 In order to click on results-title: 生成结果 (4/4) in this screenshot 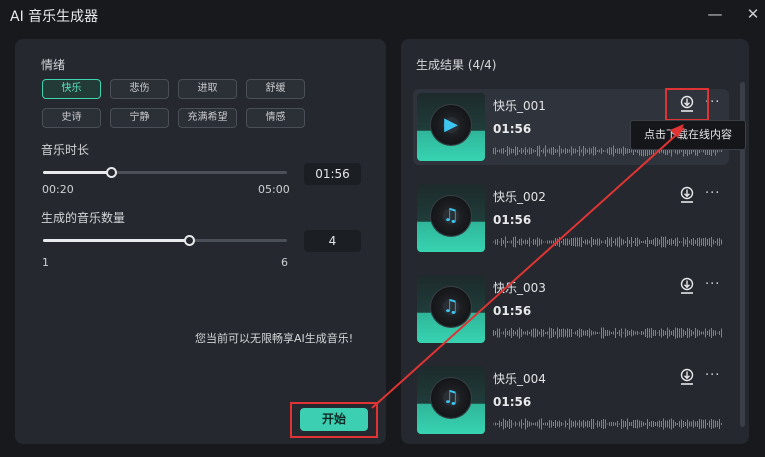, I will do `click(456, 65)`.